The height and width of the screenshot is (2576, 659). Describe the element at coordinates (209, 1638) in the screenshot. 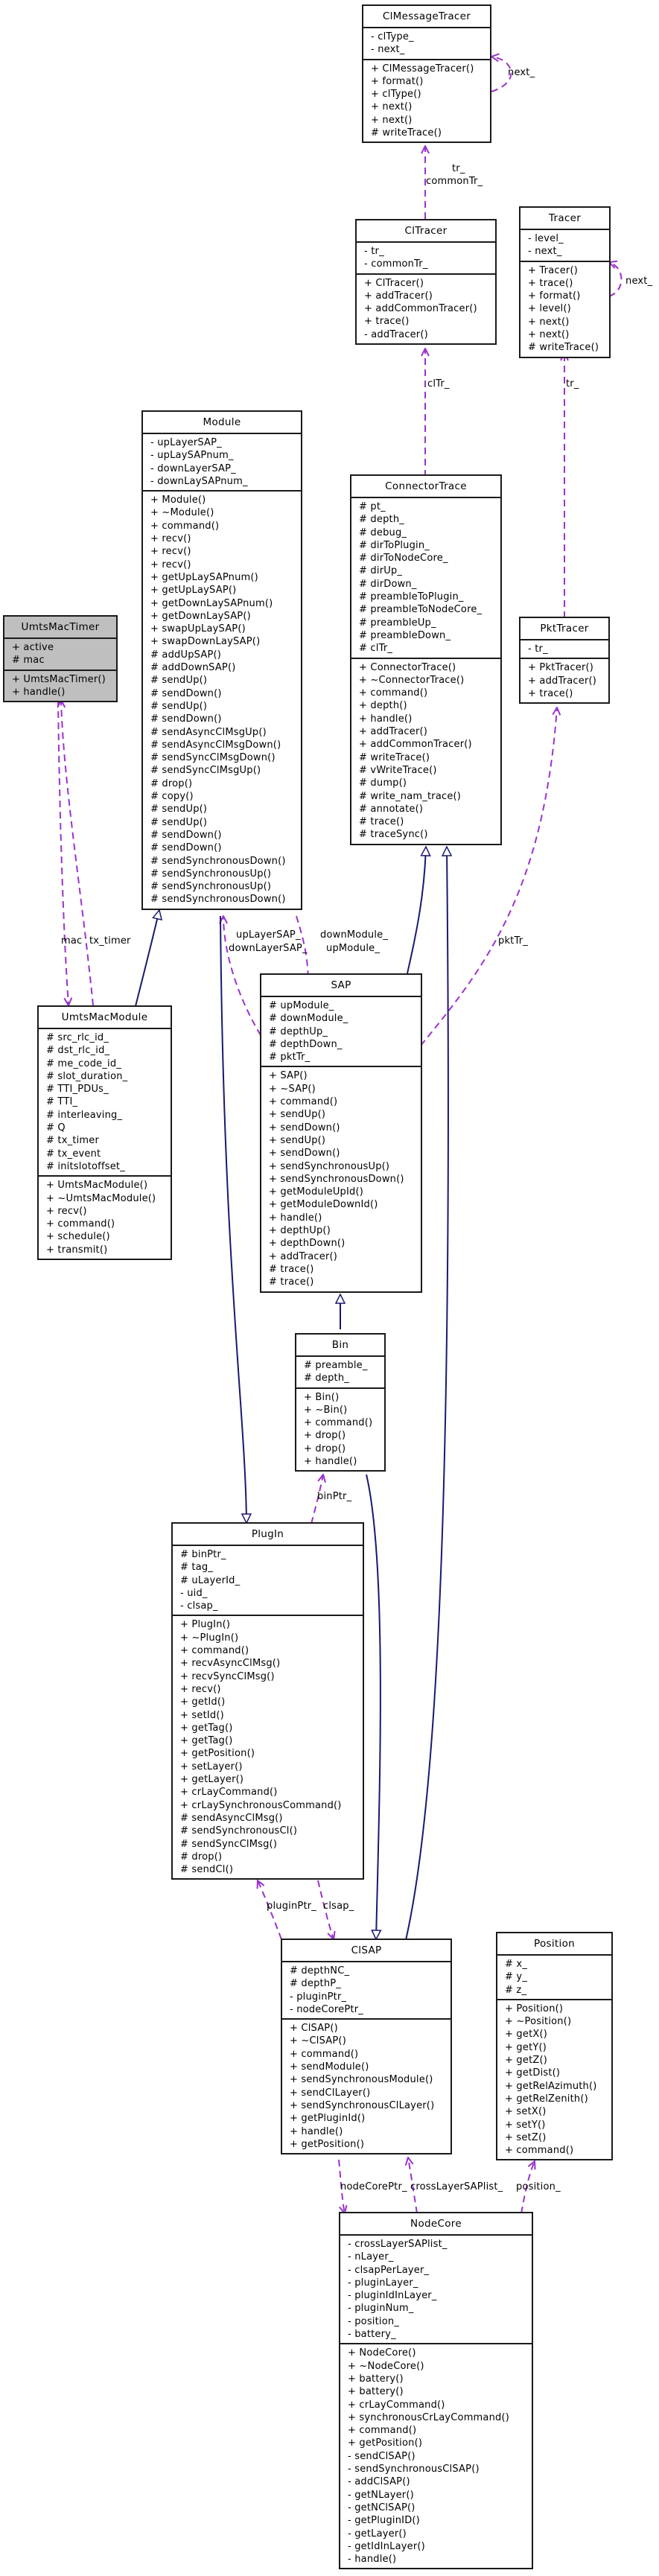

I see `operation: + ~PlugIn()` at that location.